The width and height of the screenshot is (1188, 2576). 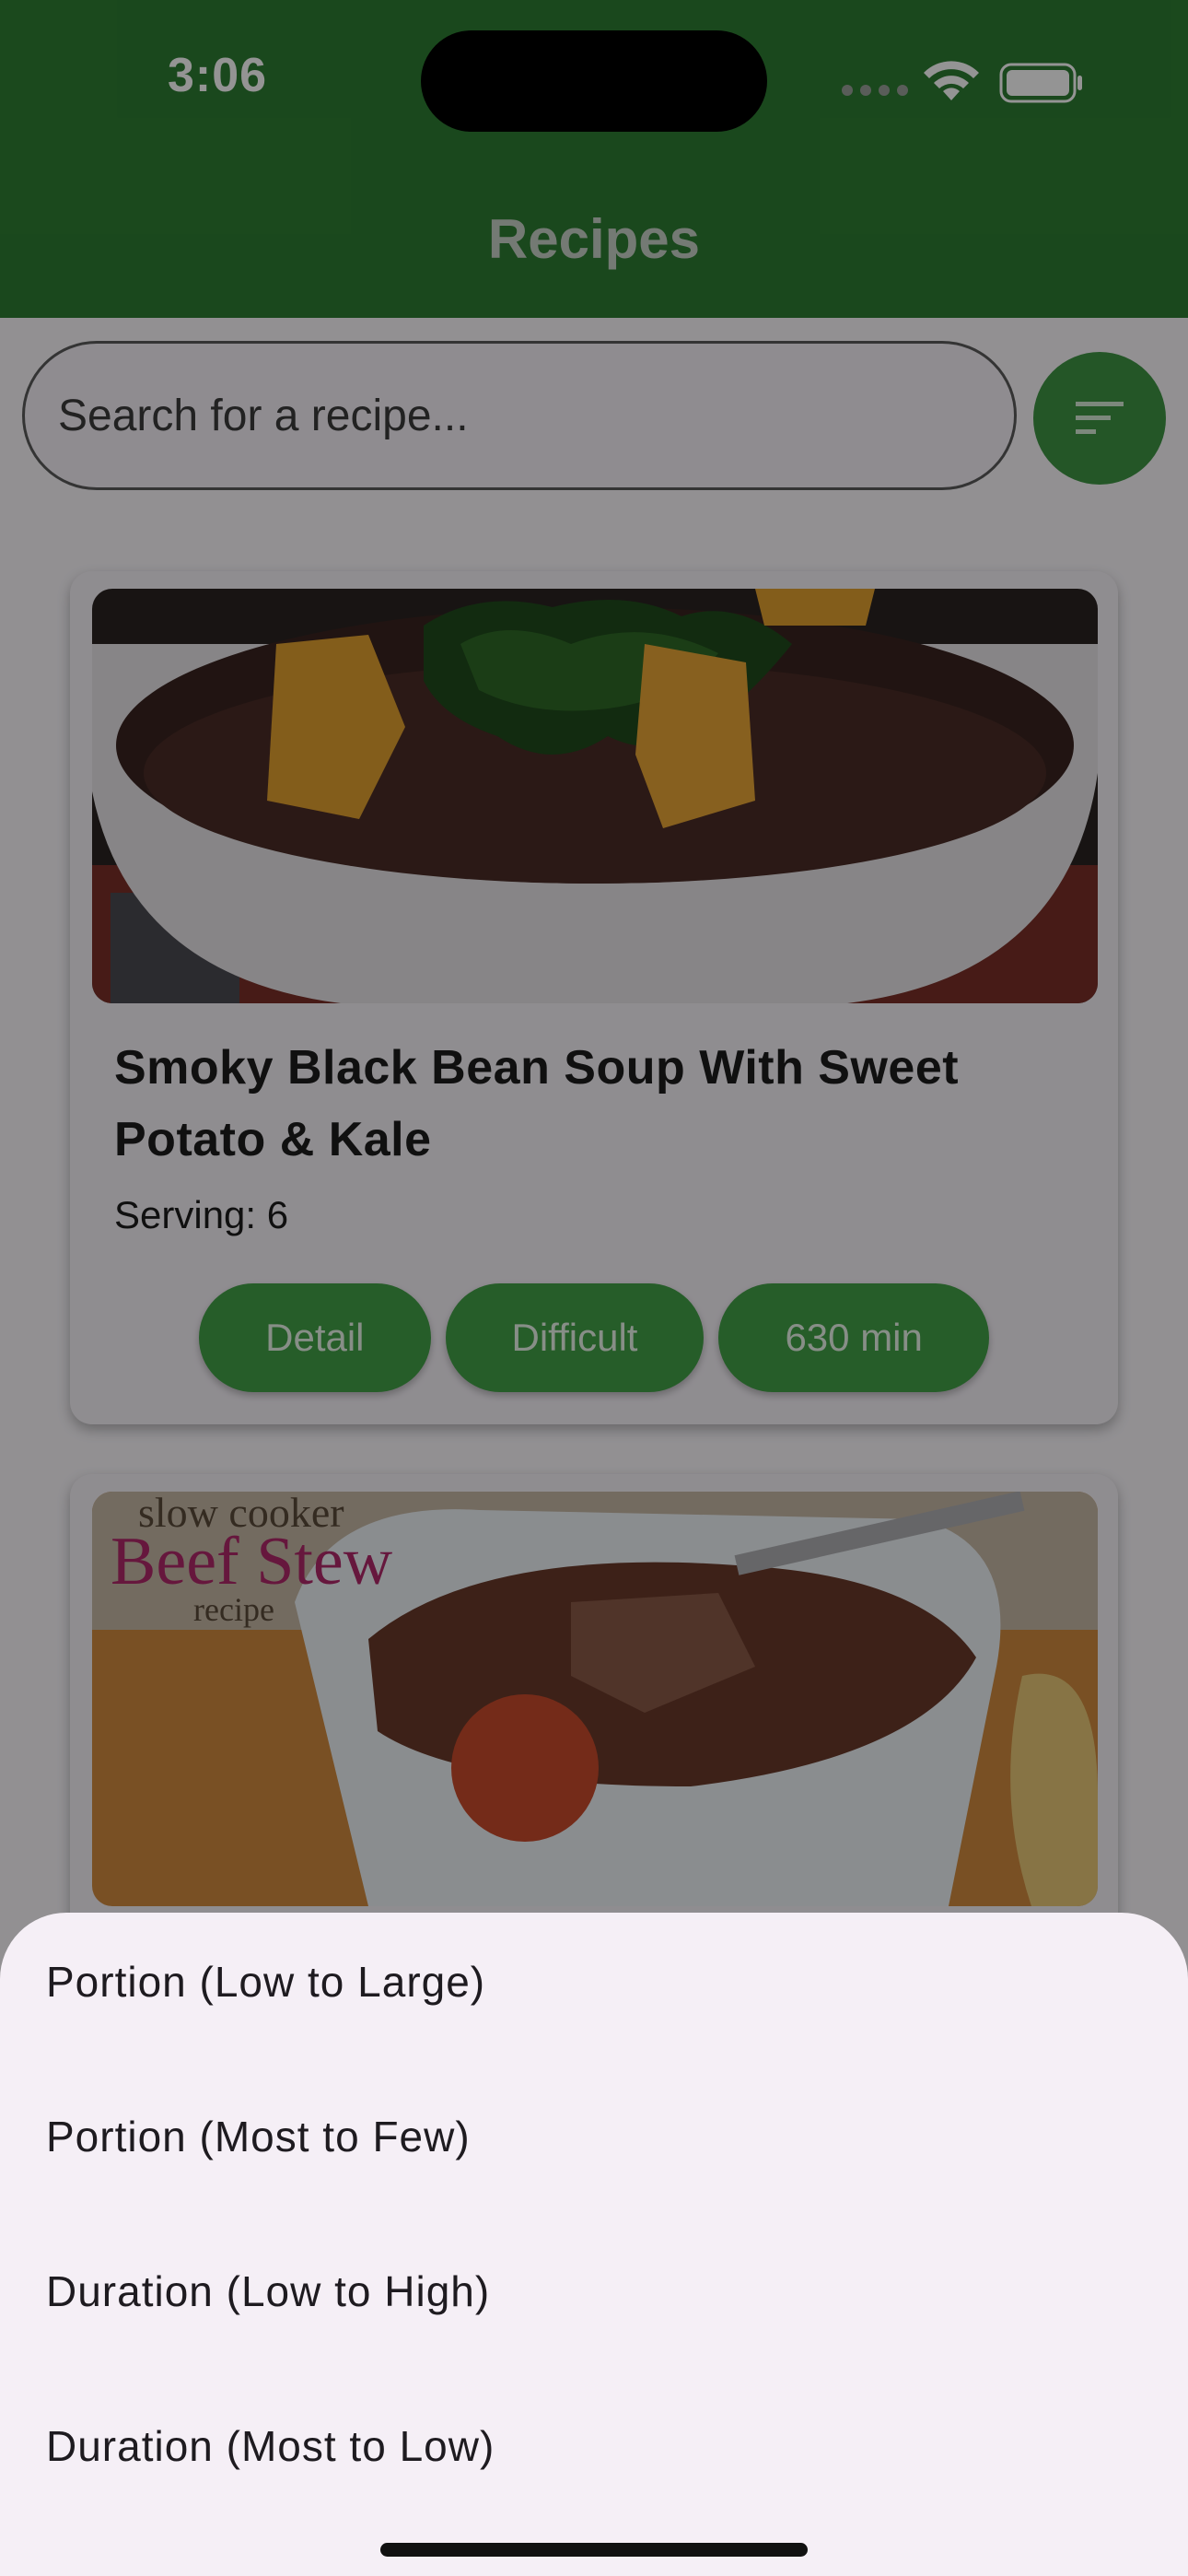 What do you see at coordinates (594, 2550) in the screenshot?
I see `home-indicator` at bounding box center [594, 2550].